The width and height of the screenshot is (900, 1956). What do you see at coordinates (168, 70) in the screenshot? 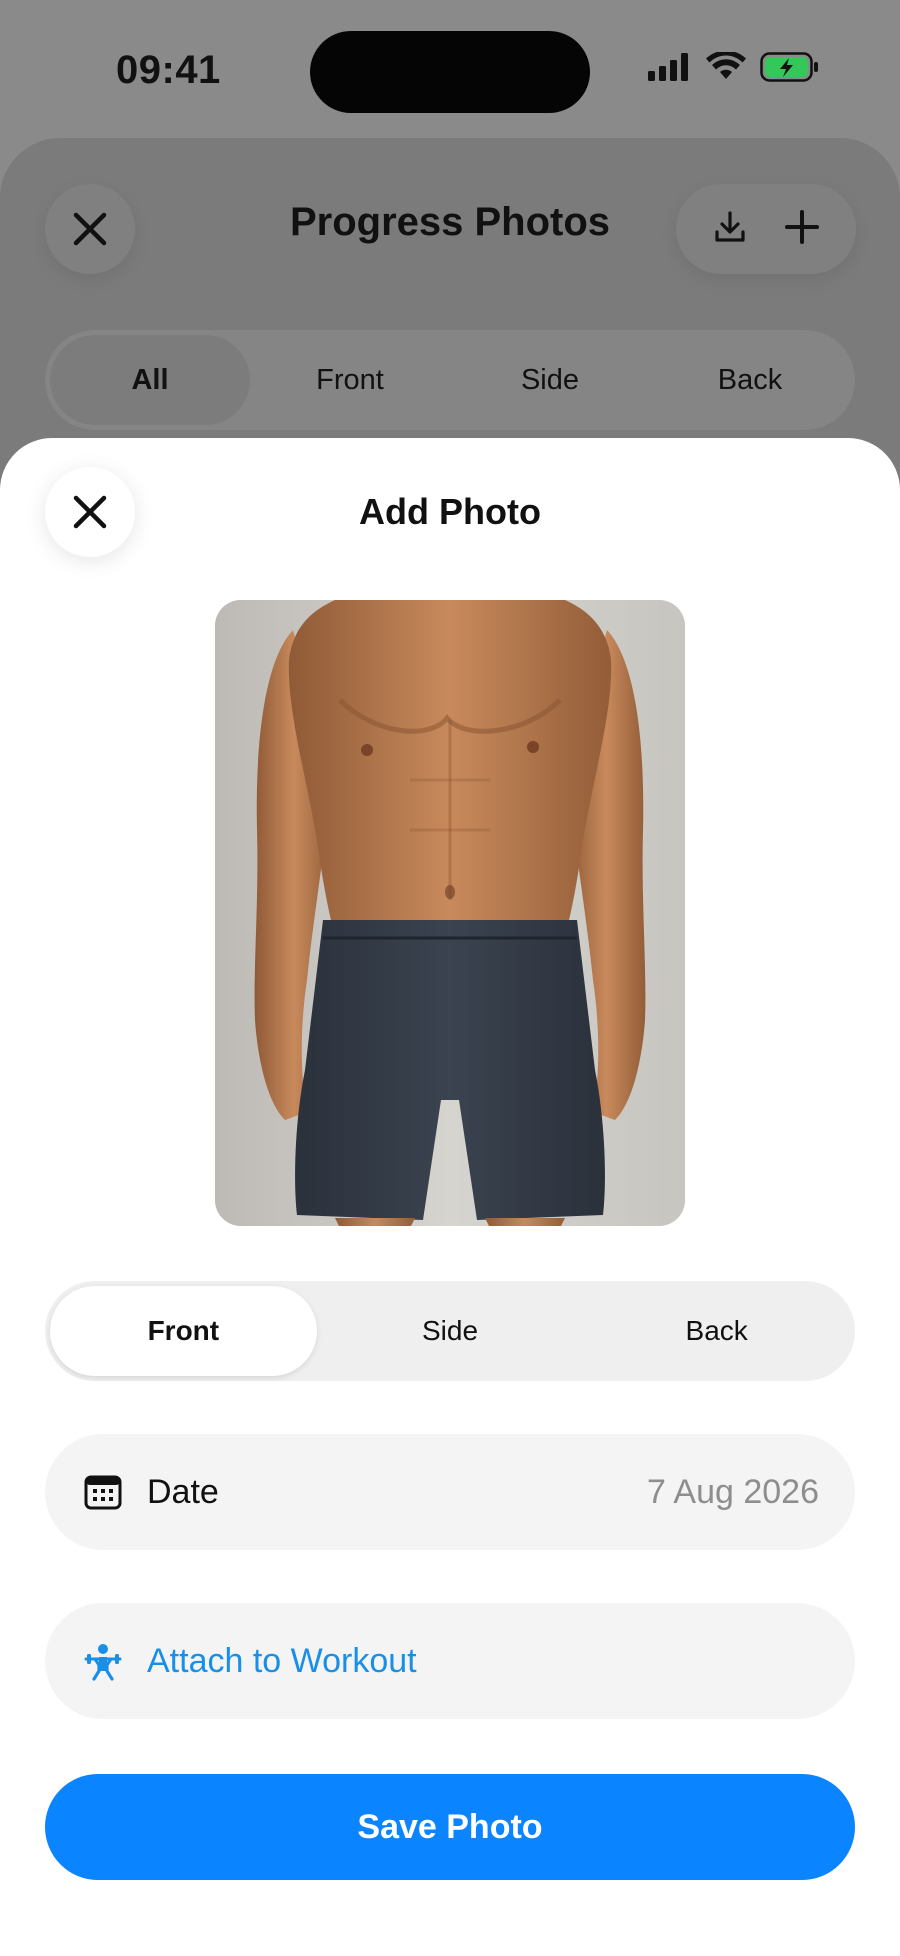
I see `status-time: 09:41` at bounding box center [168, 70].